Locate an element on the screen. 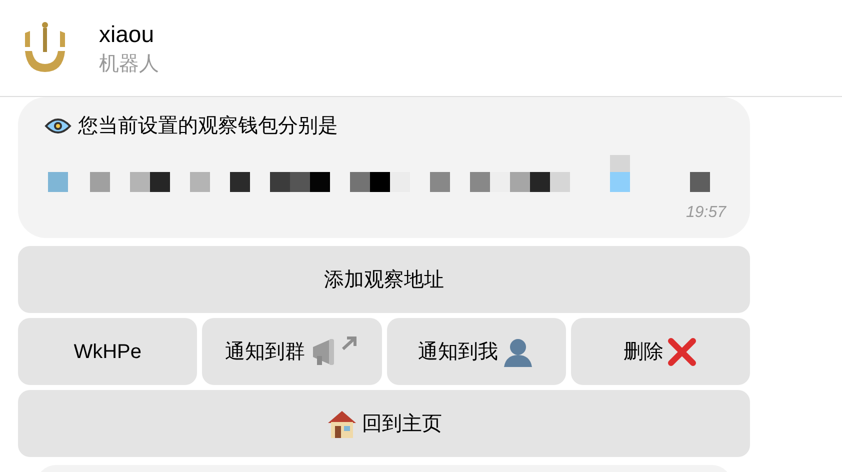 The width and height of the screenshot is (842, 472). keyboard-button: 删除 is located at coordinates (660, 351).